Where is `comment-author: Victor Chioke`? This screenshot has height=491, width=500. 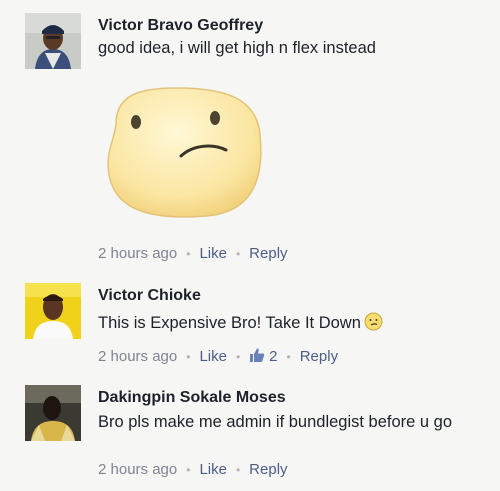 comment-author: Victor Chioke is located at coordinates (149, 296).